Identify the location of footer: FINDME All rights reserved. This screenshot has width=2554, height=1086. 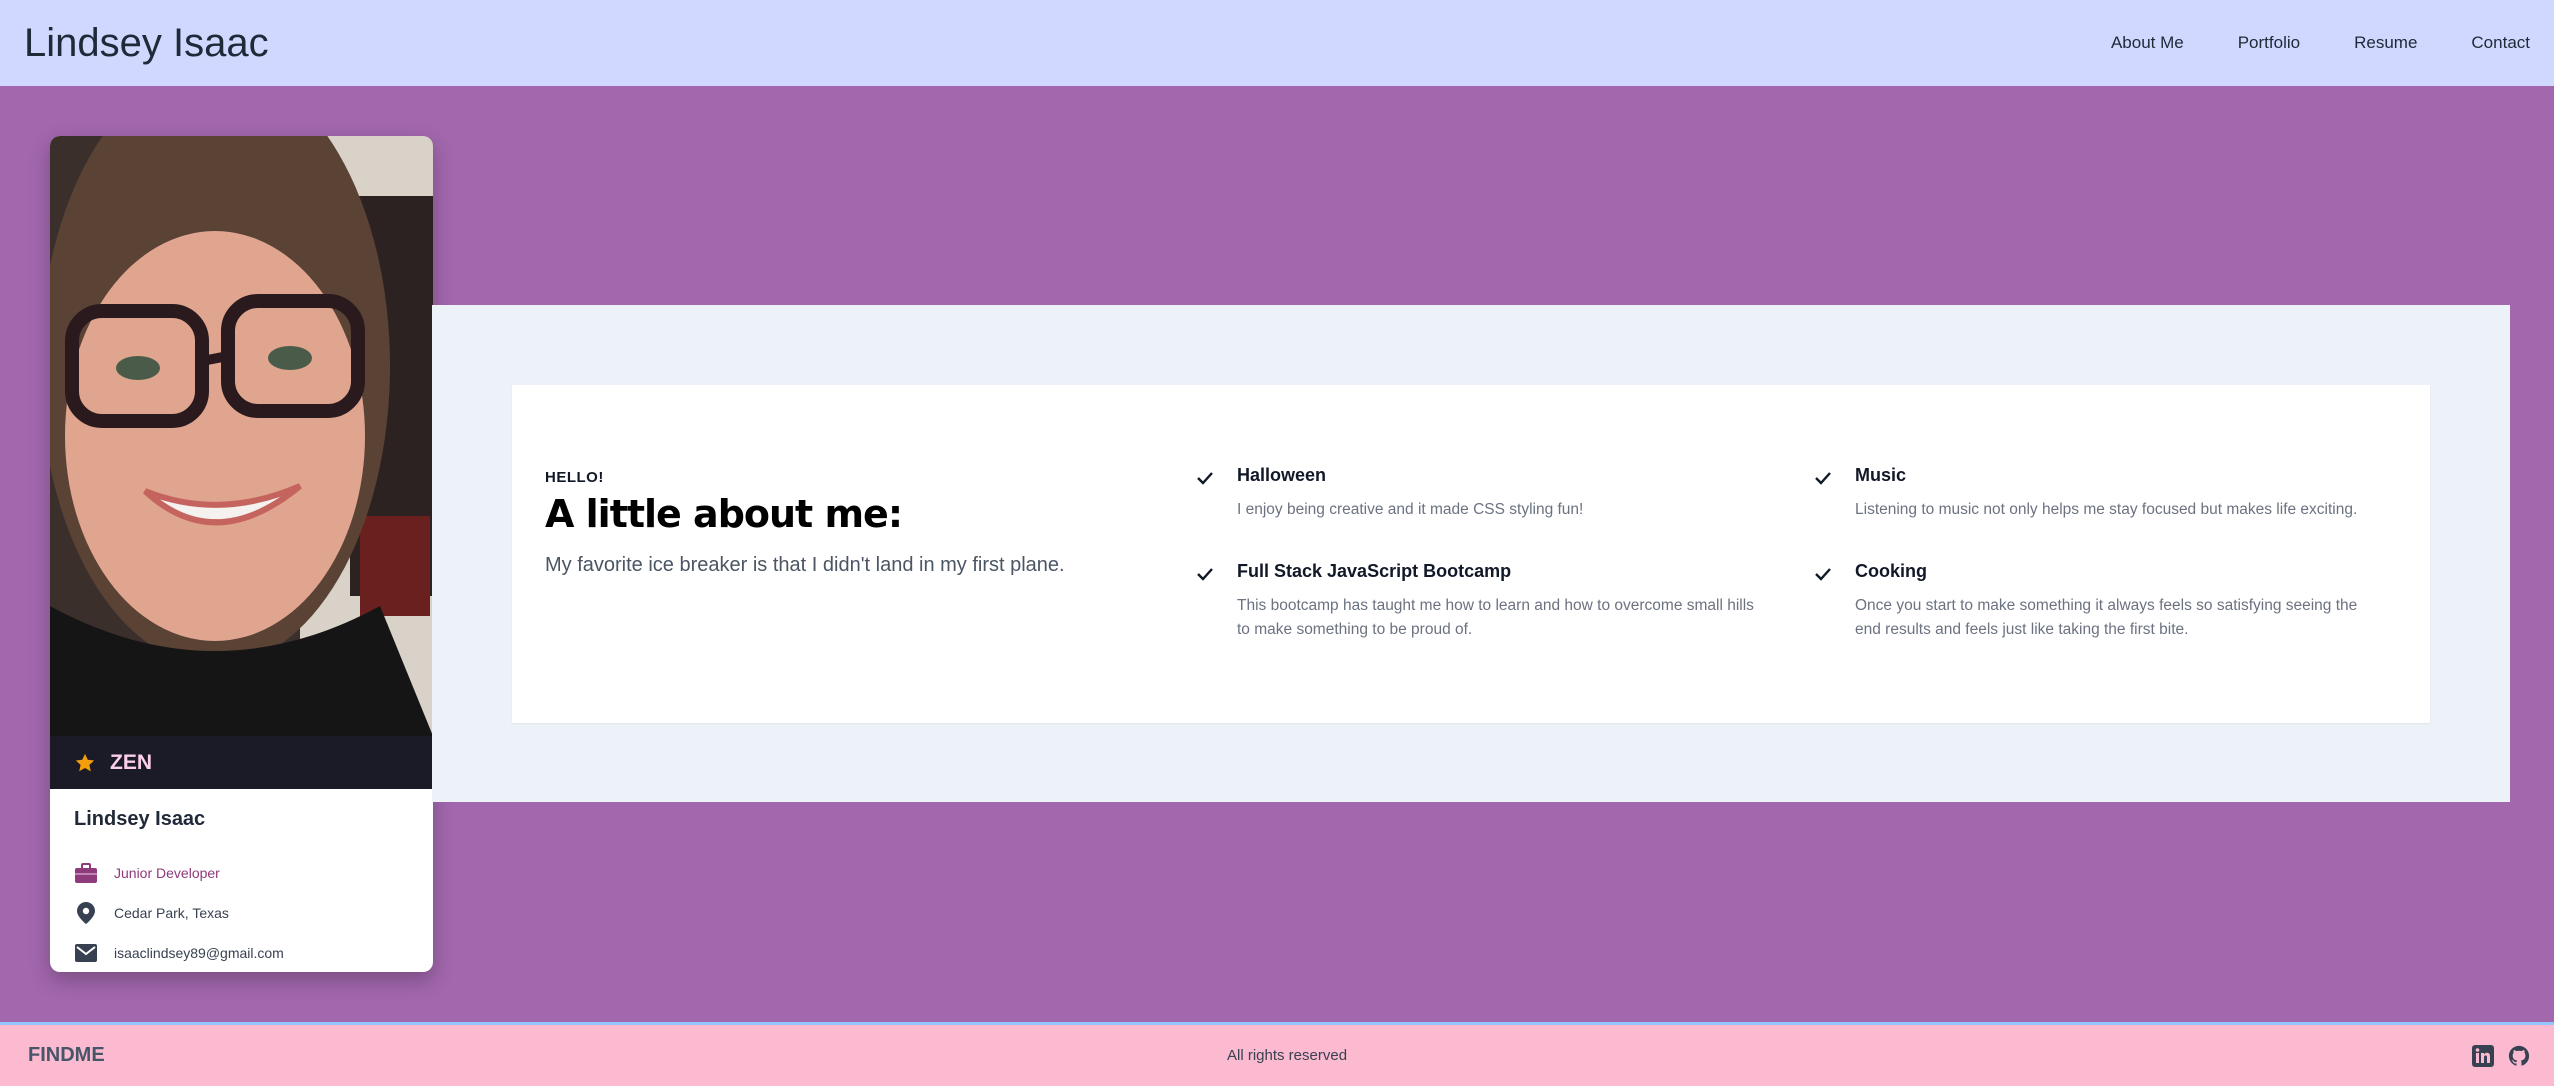
(1277, 1054).